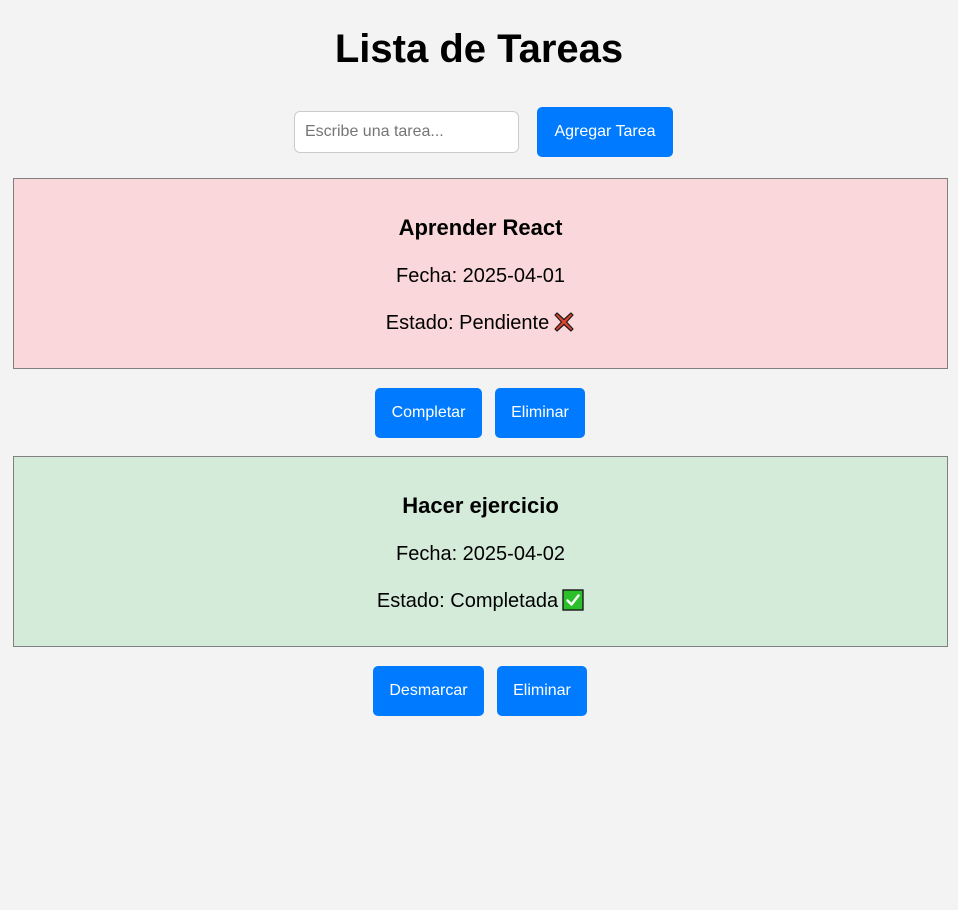 This screenshot has height=910, width=958. What do you see at coordinates (605, 132) in the screenshot?
I see `add-task-button: Agregar Tarea` at bounding box center [605, 132].